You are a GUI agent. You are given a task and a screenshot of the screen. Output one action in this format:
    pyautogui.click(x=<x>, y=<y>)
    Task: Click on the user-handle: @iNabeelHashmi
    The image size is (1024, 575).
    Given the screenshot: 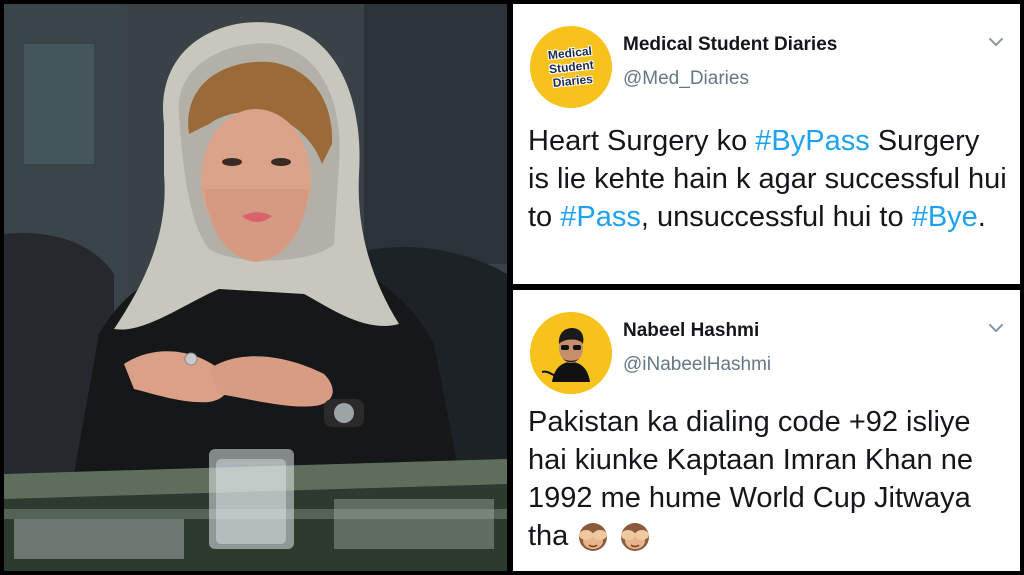 What is the action you would take?
    pyautogui.click(x=697, y=365)
    